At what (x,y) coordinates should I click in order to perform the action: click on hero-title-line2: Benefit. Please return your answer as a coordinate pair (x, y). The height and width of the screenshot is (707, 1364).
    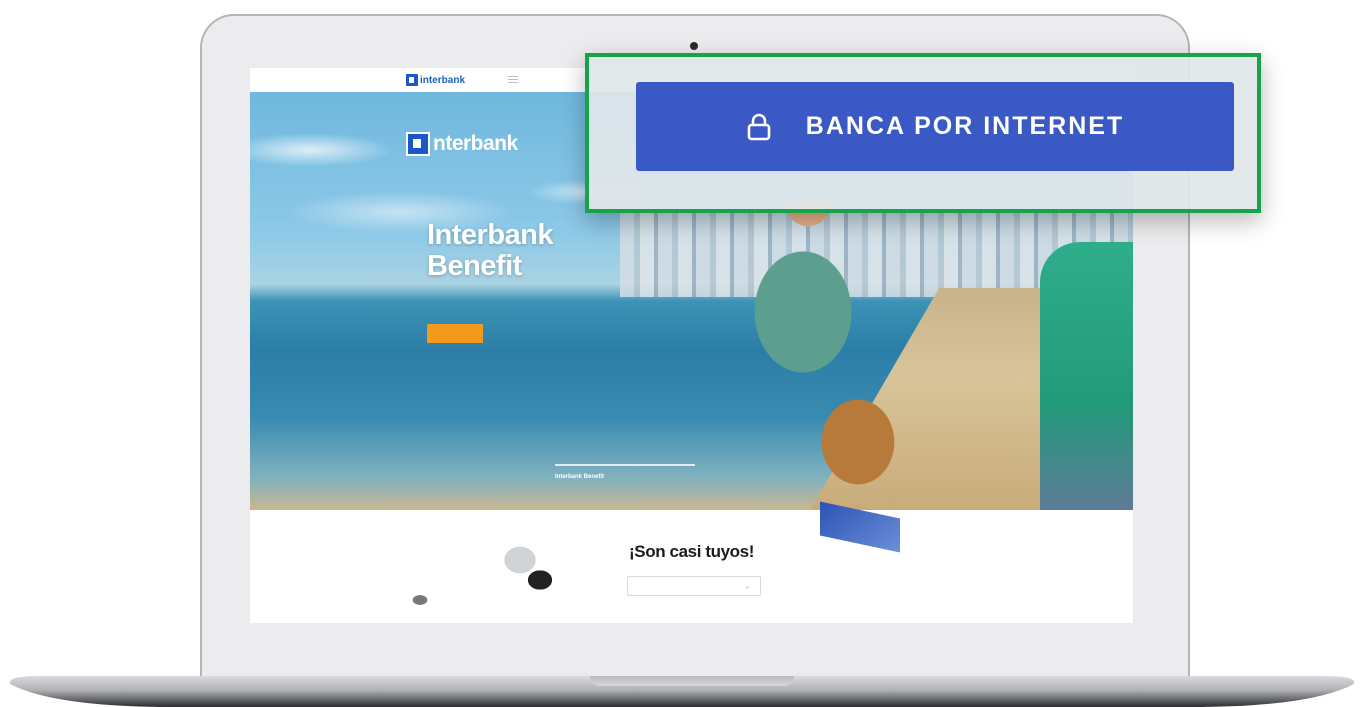
    Looking at the image, I should click on (474, 266).